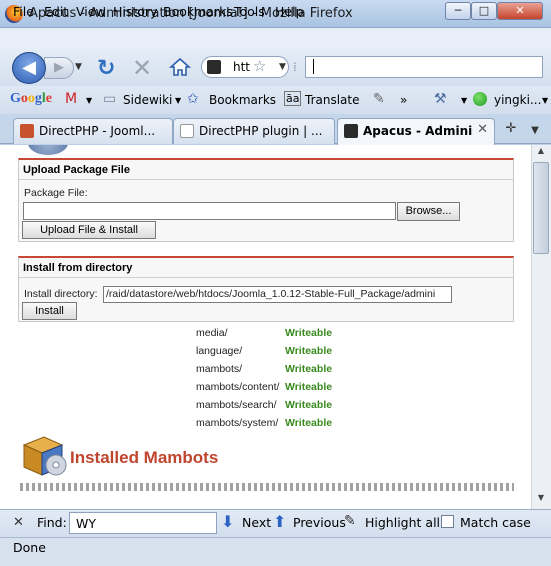 Image resolution: width=551 pixels, height=566 pixels. I want to click on gmail-dropdown-icon: ▼, so click(89, 100).